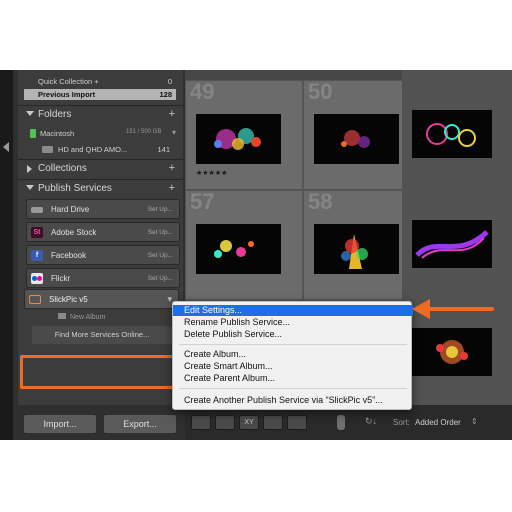 The image size is (512, 512). Describe the element at coordinates (341, 422) in the screenshot. I see `spray-can-icon` at that location.